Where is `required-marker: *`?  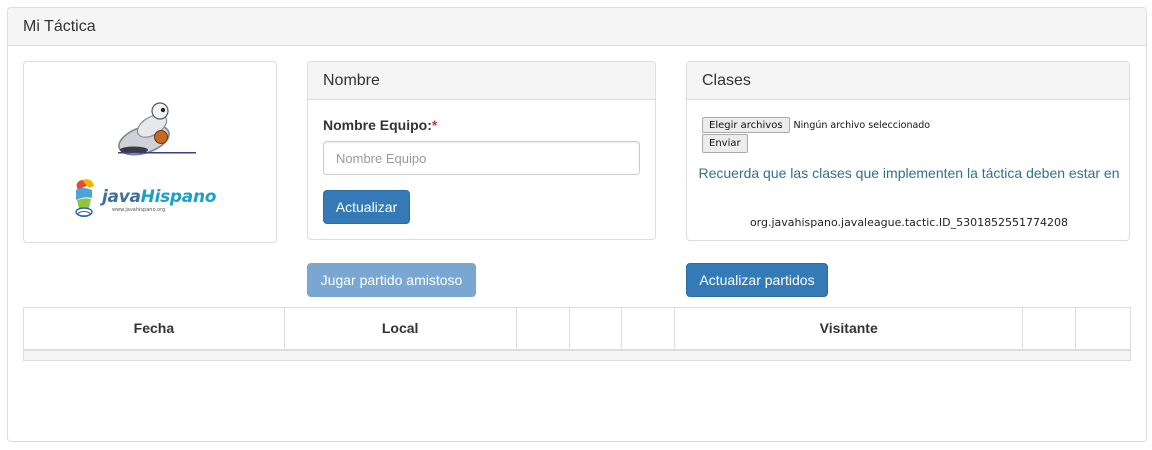
required-marker: * is located at coordinates (434, 125).